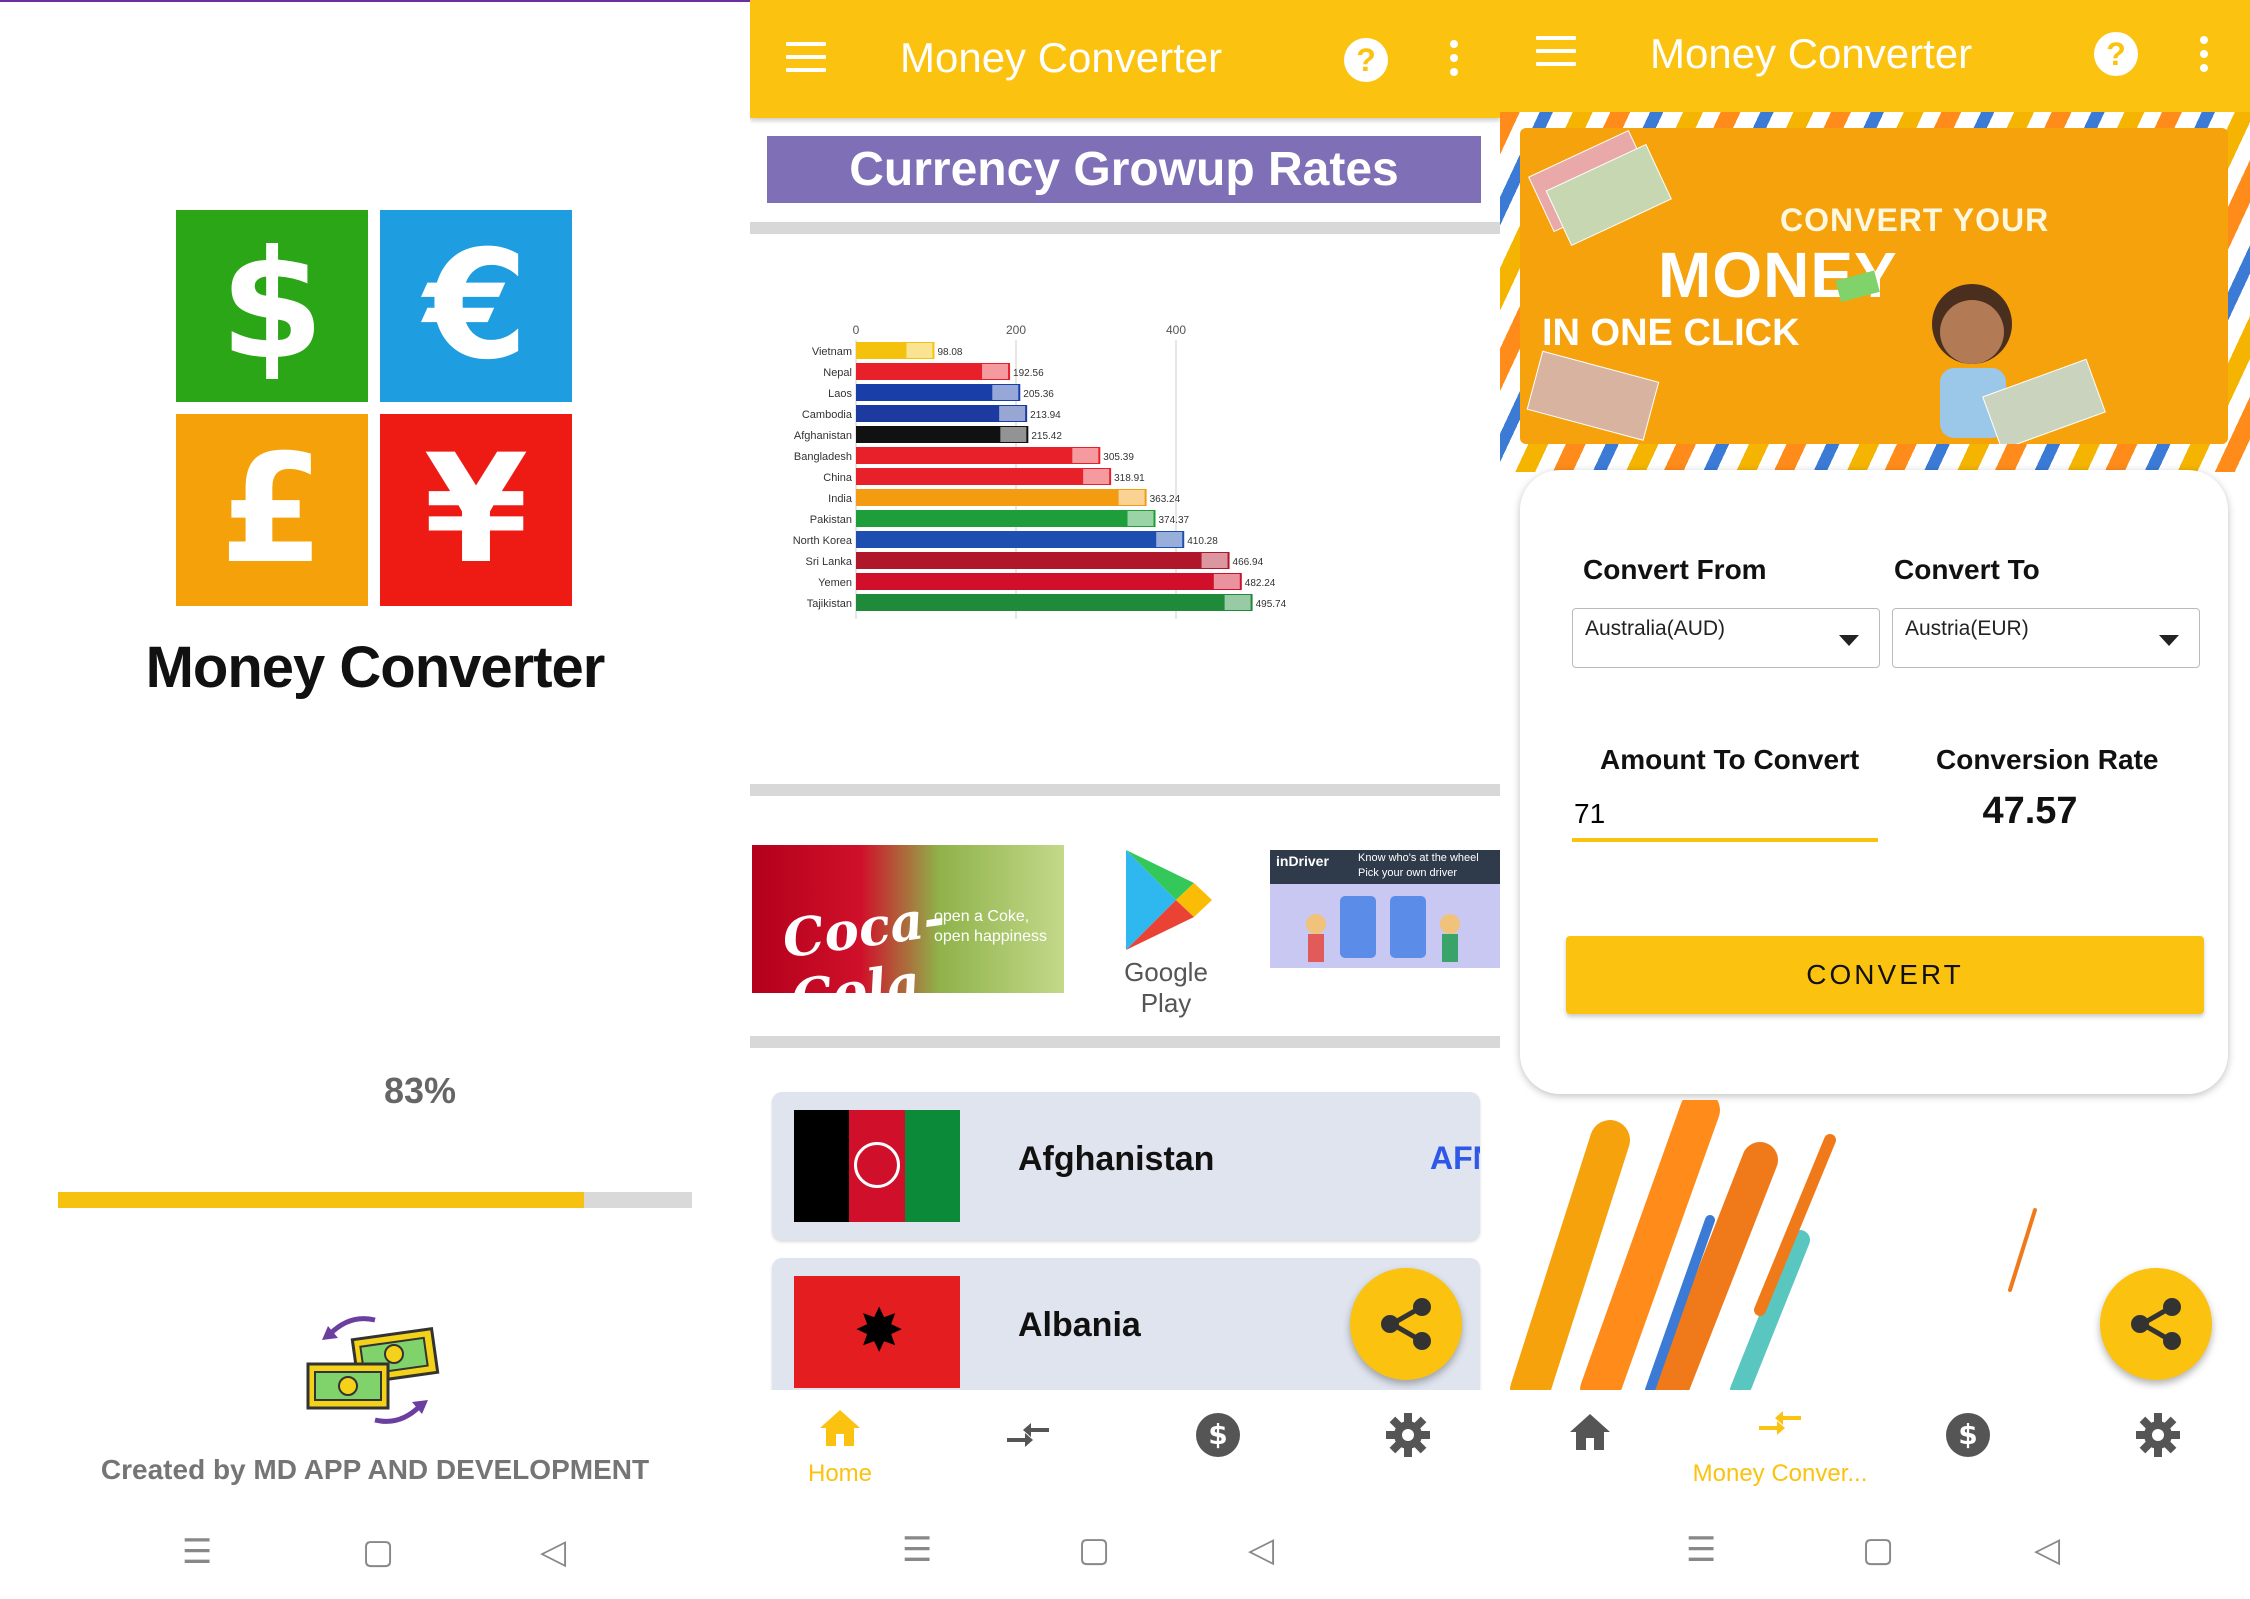 The height and width of the screenshot is (1599, 2250). I want to click on value-label: 213.94, so click(1045, 415).